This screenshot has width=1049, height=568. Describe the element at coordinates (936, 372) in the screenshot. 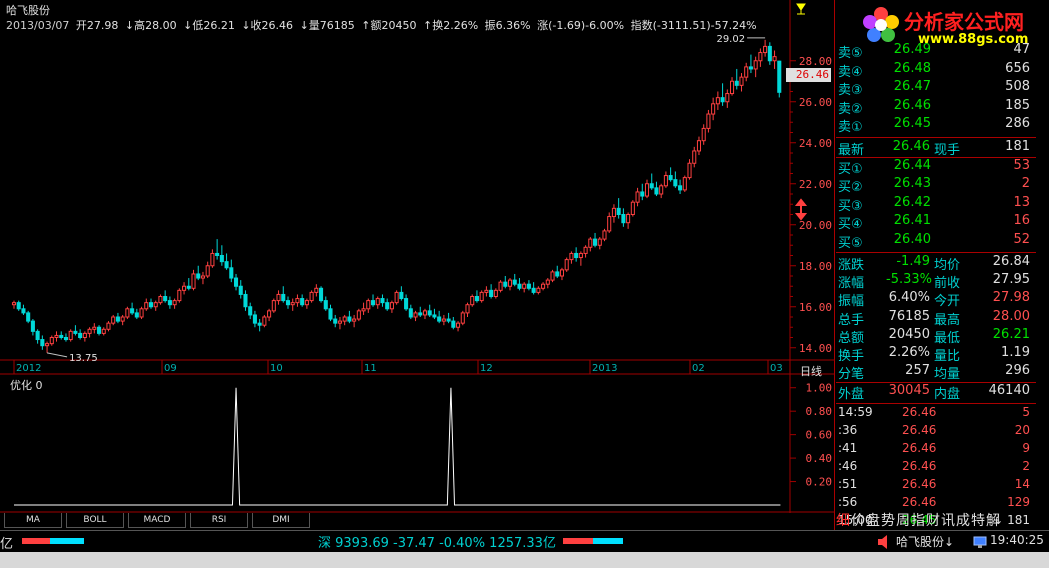

I see `stat-row-6: 分笔 257 均量 296` at that location.